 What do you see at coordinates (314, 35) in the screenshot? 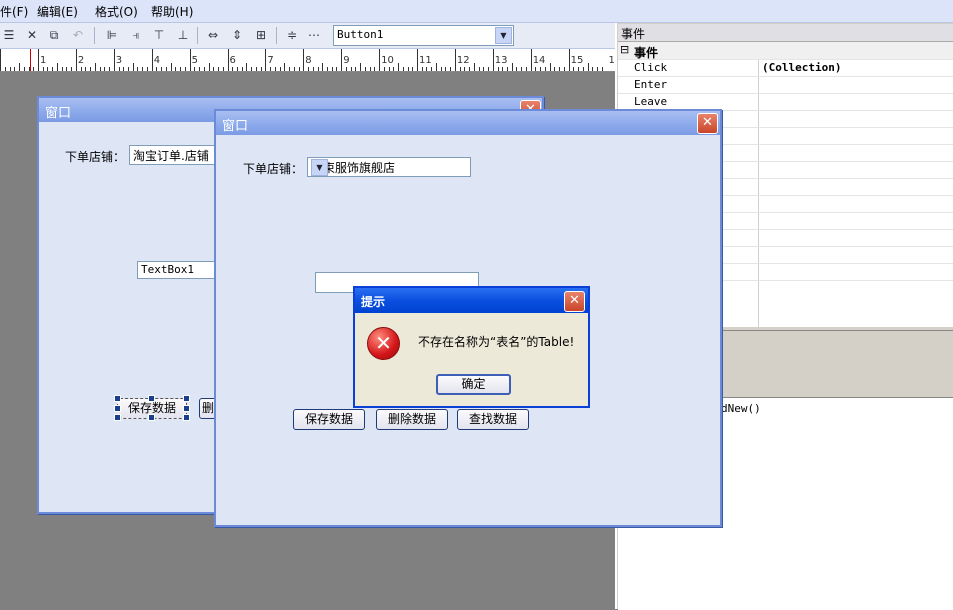
I see `spacing-h-icon: ⋯` at bounding box center [314, 35].